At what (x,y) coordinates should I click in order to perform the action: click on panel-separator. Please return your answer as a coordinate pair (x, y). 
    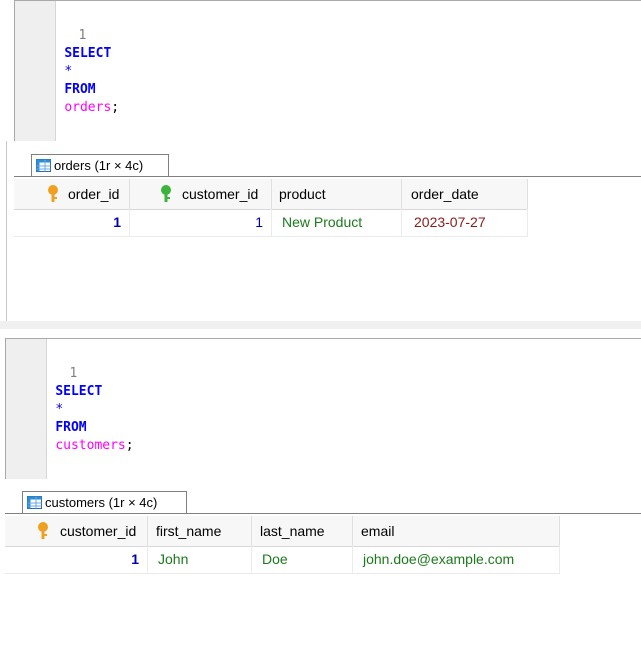
    Looking at the image, I should click on (320, 325).